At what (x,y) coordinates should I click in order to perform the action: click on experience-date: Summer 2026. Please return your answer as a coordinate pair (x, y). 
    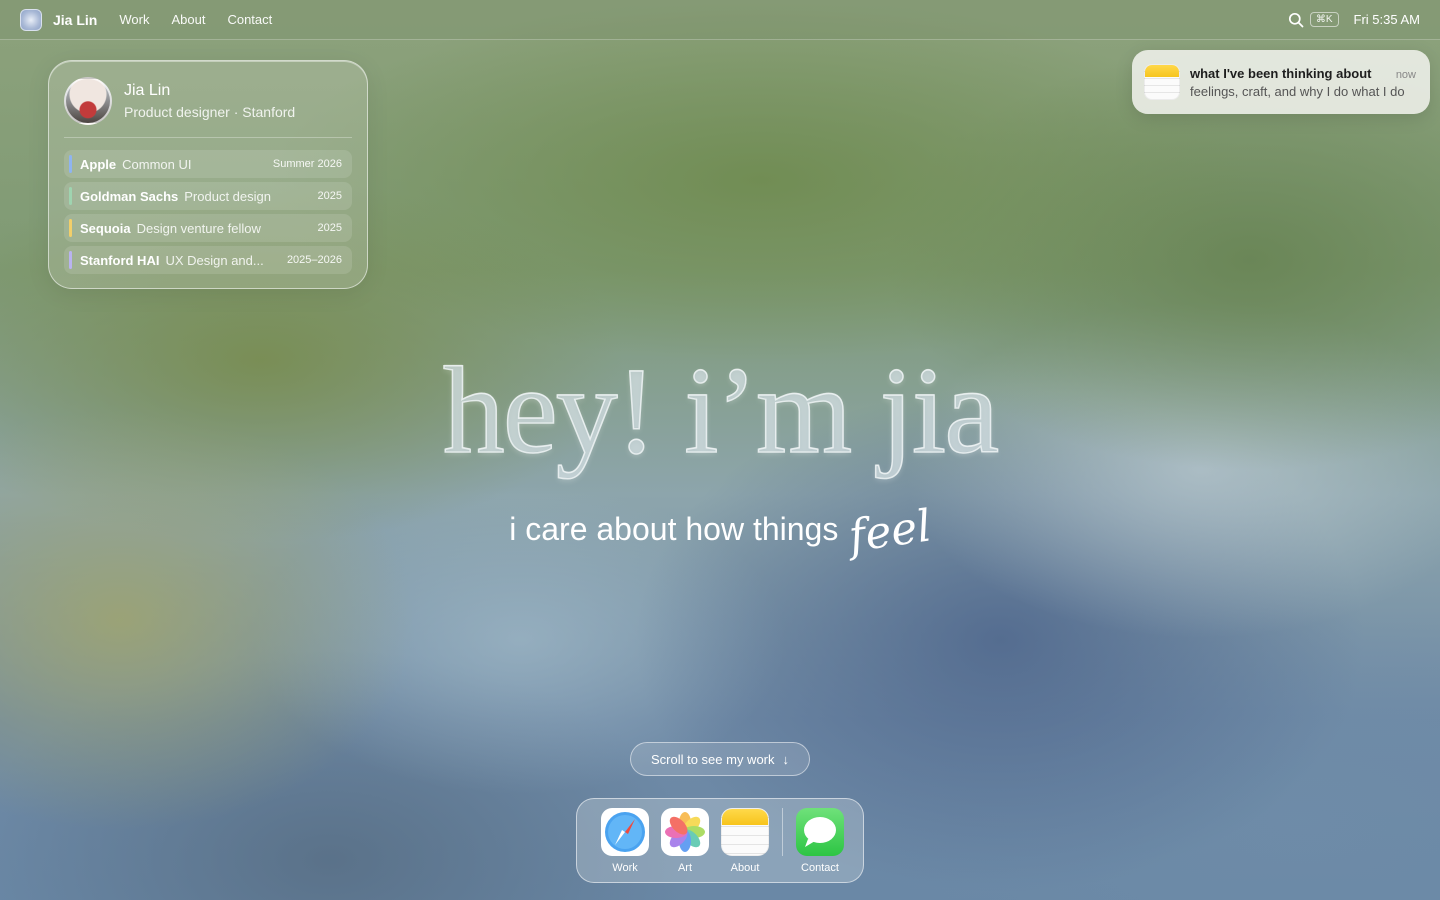
    Looking at the image, I should click on (307, 164).